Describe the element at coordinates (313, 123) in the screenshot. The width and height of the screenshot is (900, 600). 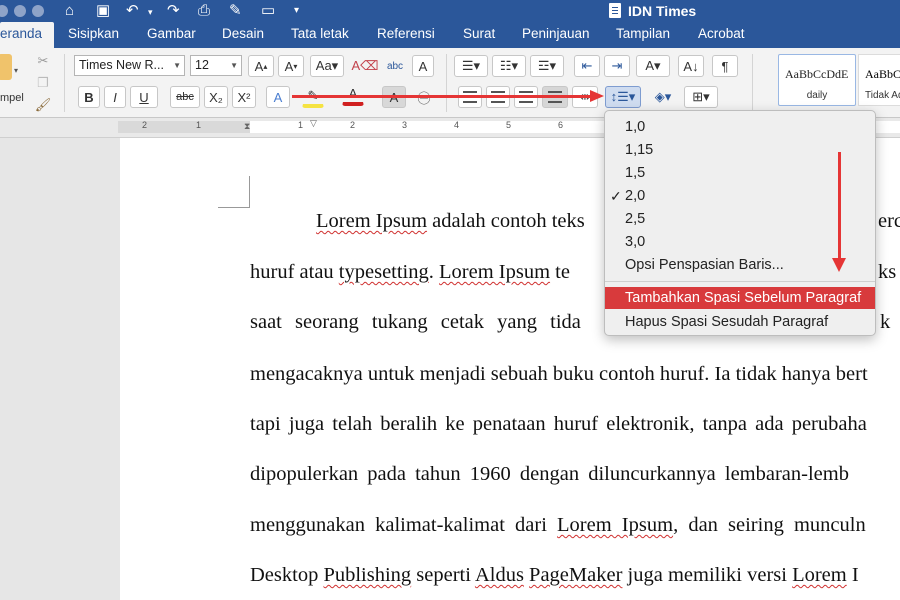
I see `first-line-indent-icon: ▽` at that location.